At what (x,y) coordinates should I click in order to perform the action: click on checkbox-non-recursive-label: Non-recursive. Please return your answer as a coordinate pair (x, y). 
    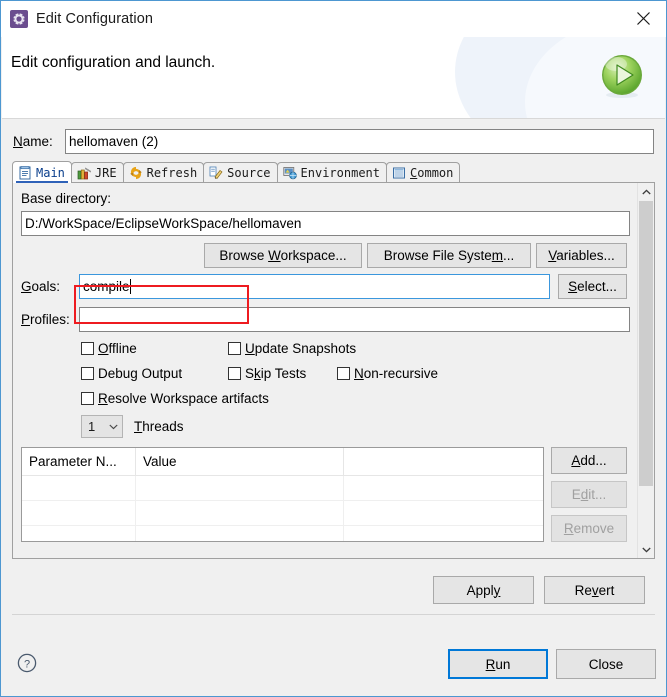
    Looking at the image, I should click on (396, 373).